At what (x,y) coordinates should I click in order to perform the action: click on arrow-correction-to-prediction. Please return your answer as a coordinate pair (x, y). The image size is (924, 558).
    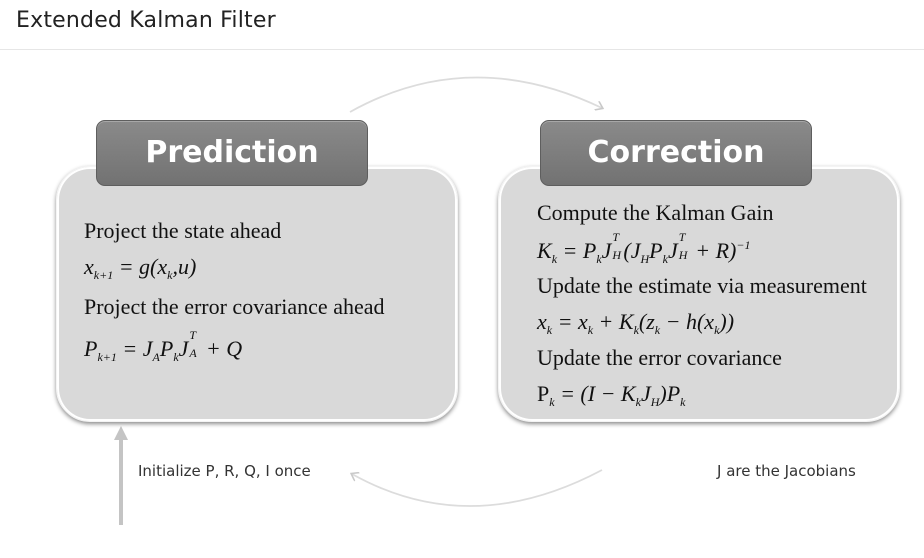
    Looking at the image, I should click on (477, 488).